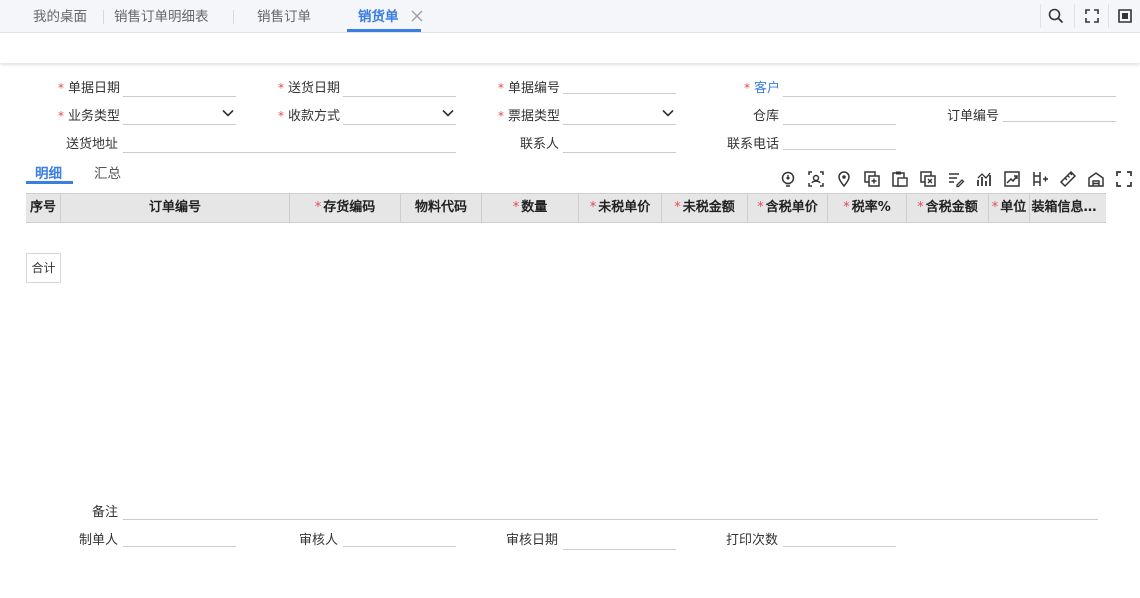 The image size is (1140, 598). What do you see at coordinates (1125, 16) in the screenshot?
I see `fullscreen-icon` at bounding box center [1125, 16].